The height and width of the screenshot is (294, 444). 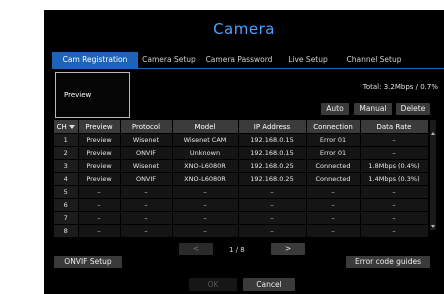 I want to click on col-model: Model, so click(x=205, y=127).